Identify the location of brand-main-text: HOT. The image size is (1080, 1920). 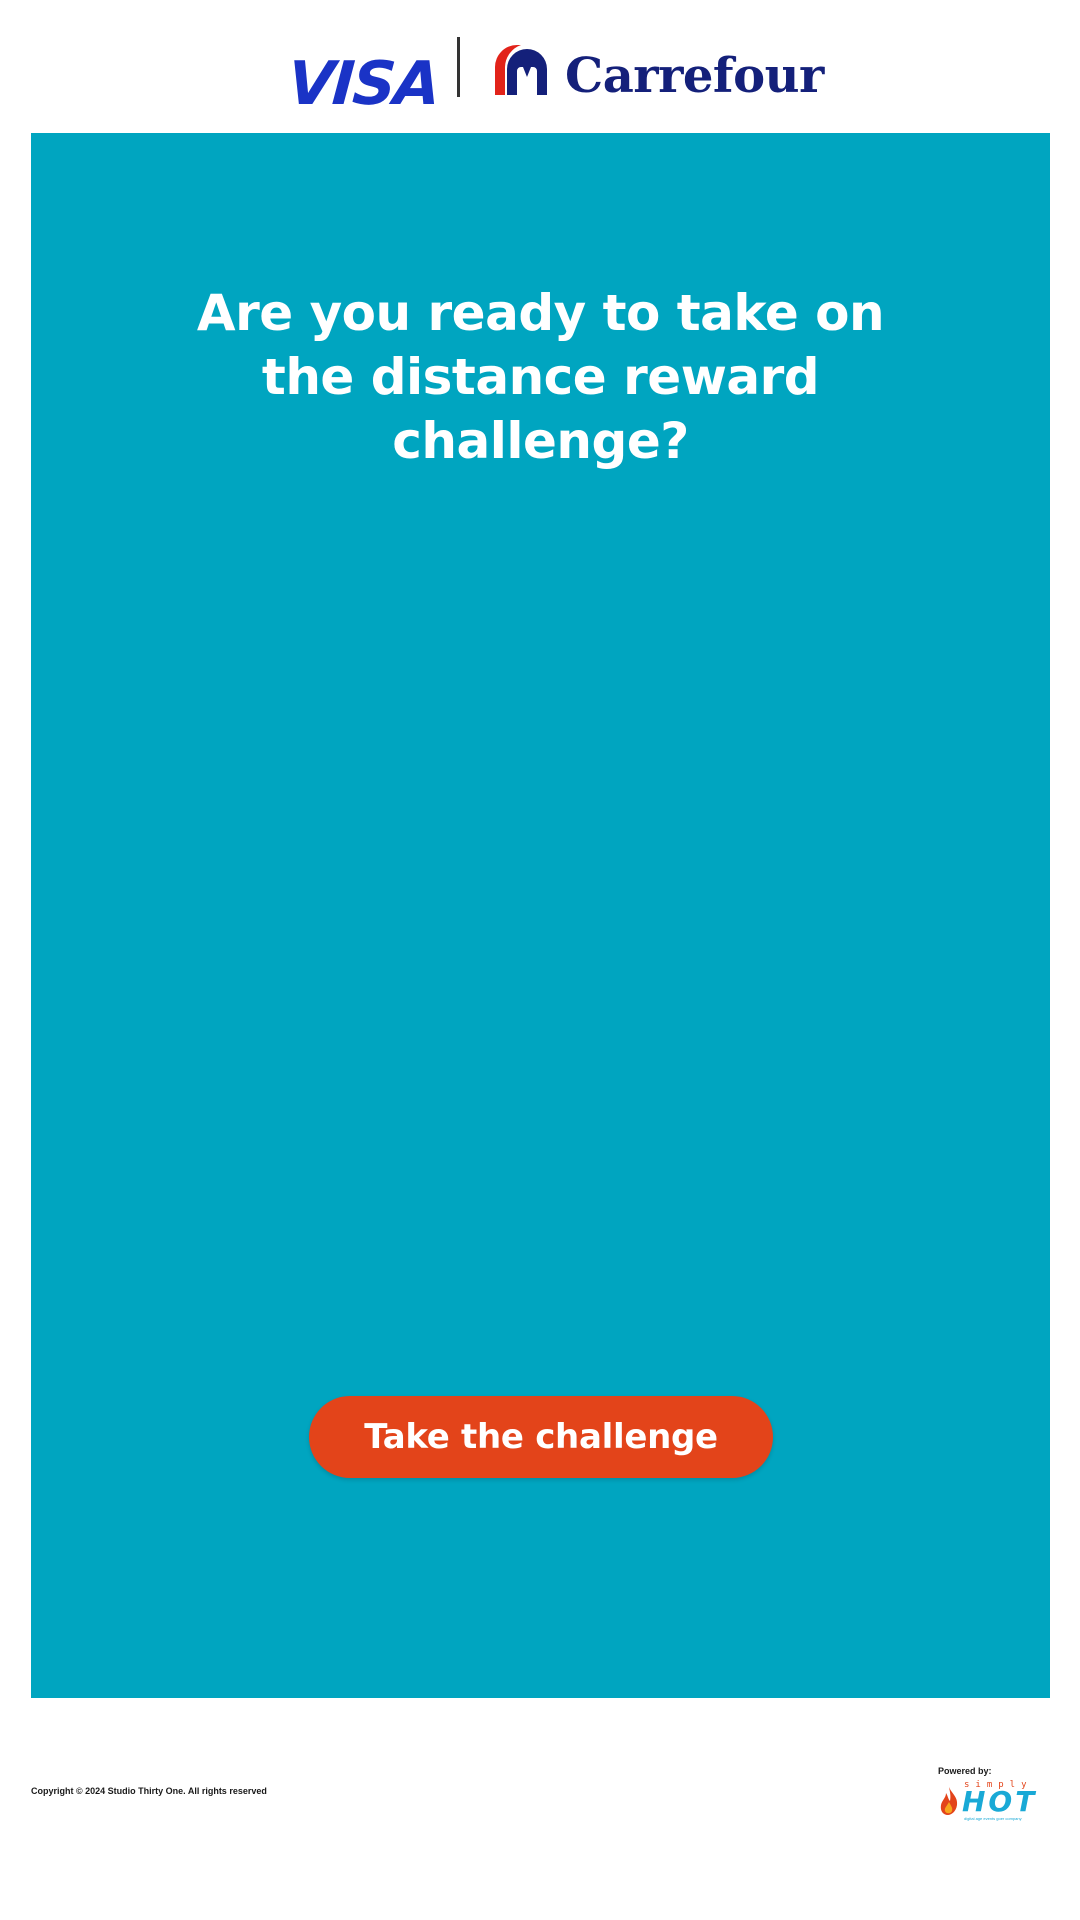
(1000, 1801).